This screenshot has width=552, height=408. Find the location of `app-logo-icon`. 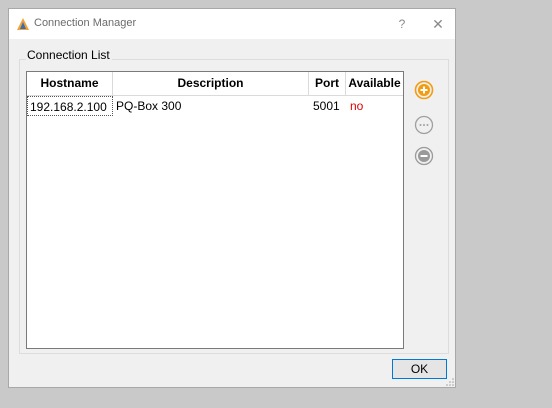

app-logo-icon is located at coordinates (23, 24).